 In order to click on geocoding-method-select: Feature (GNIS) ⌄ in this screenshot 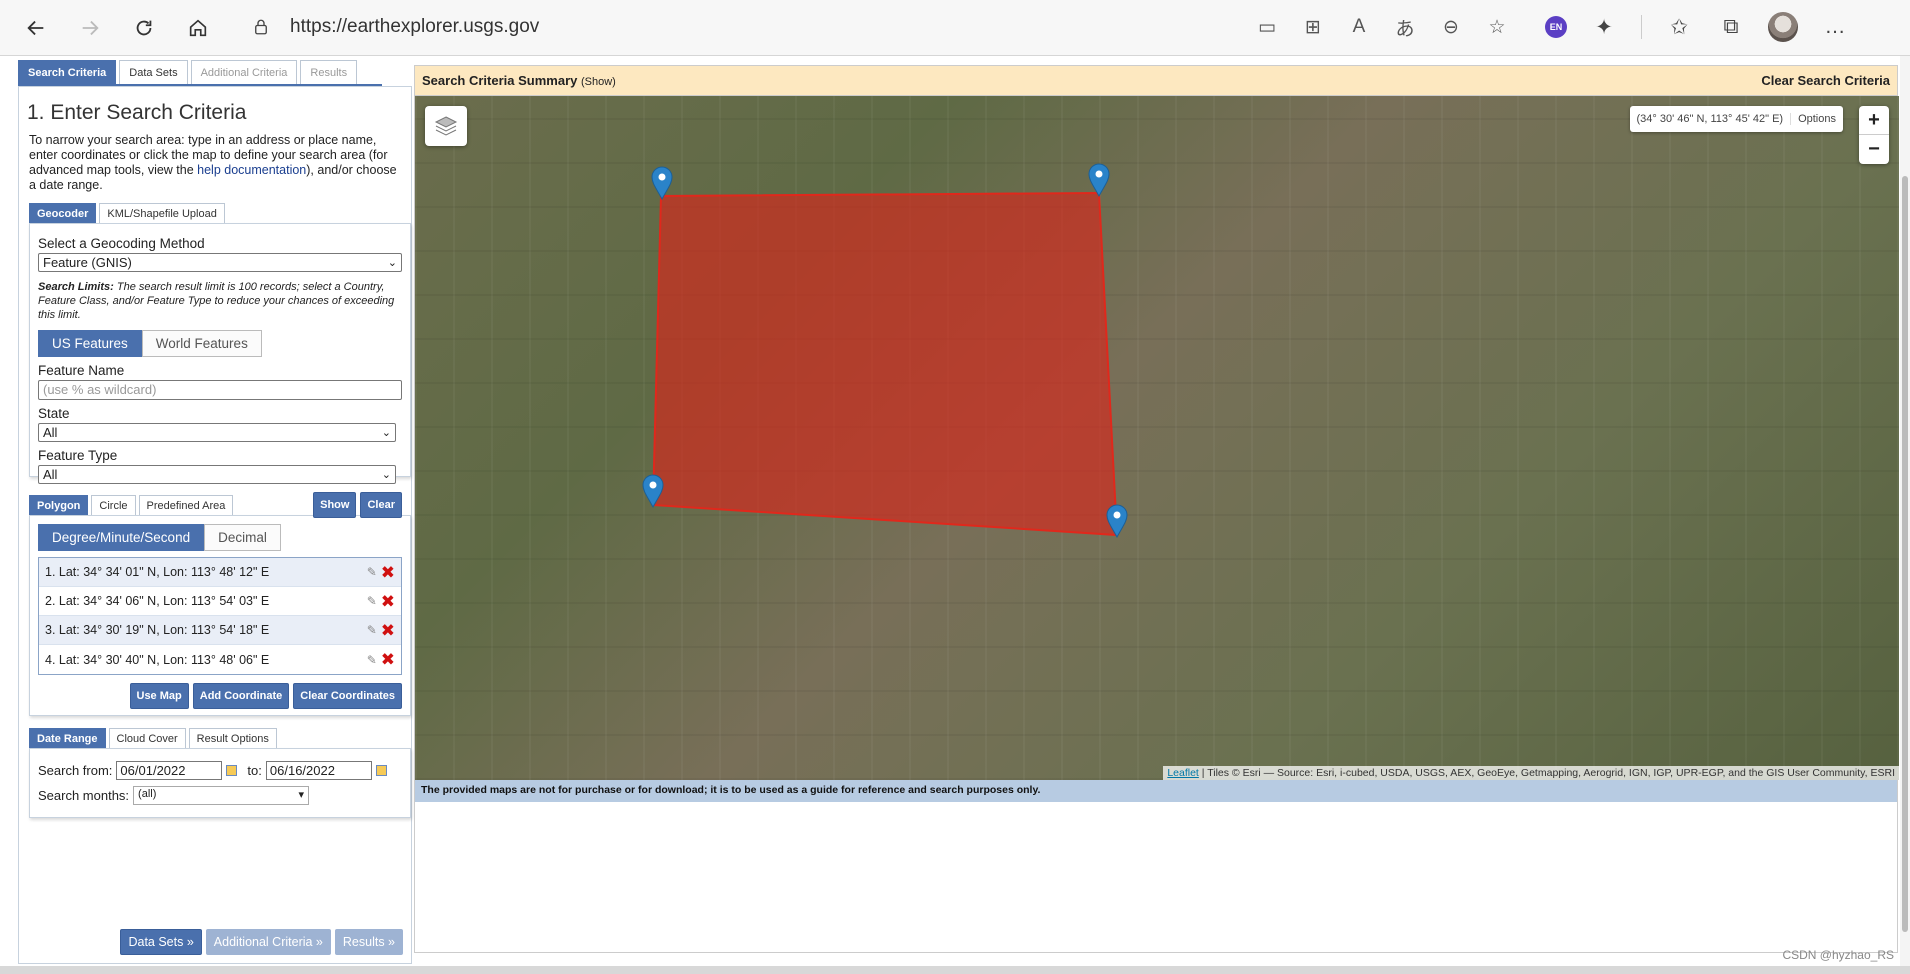, I will do `click(220, 262)`.